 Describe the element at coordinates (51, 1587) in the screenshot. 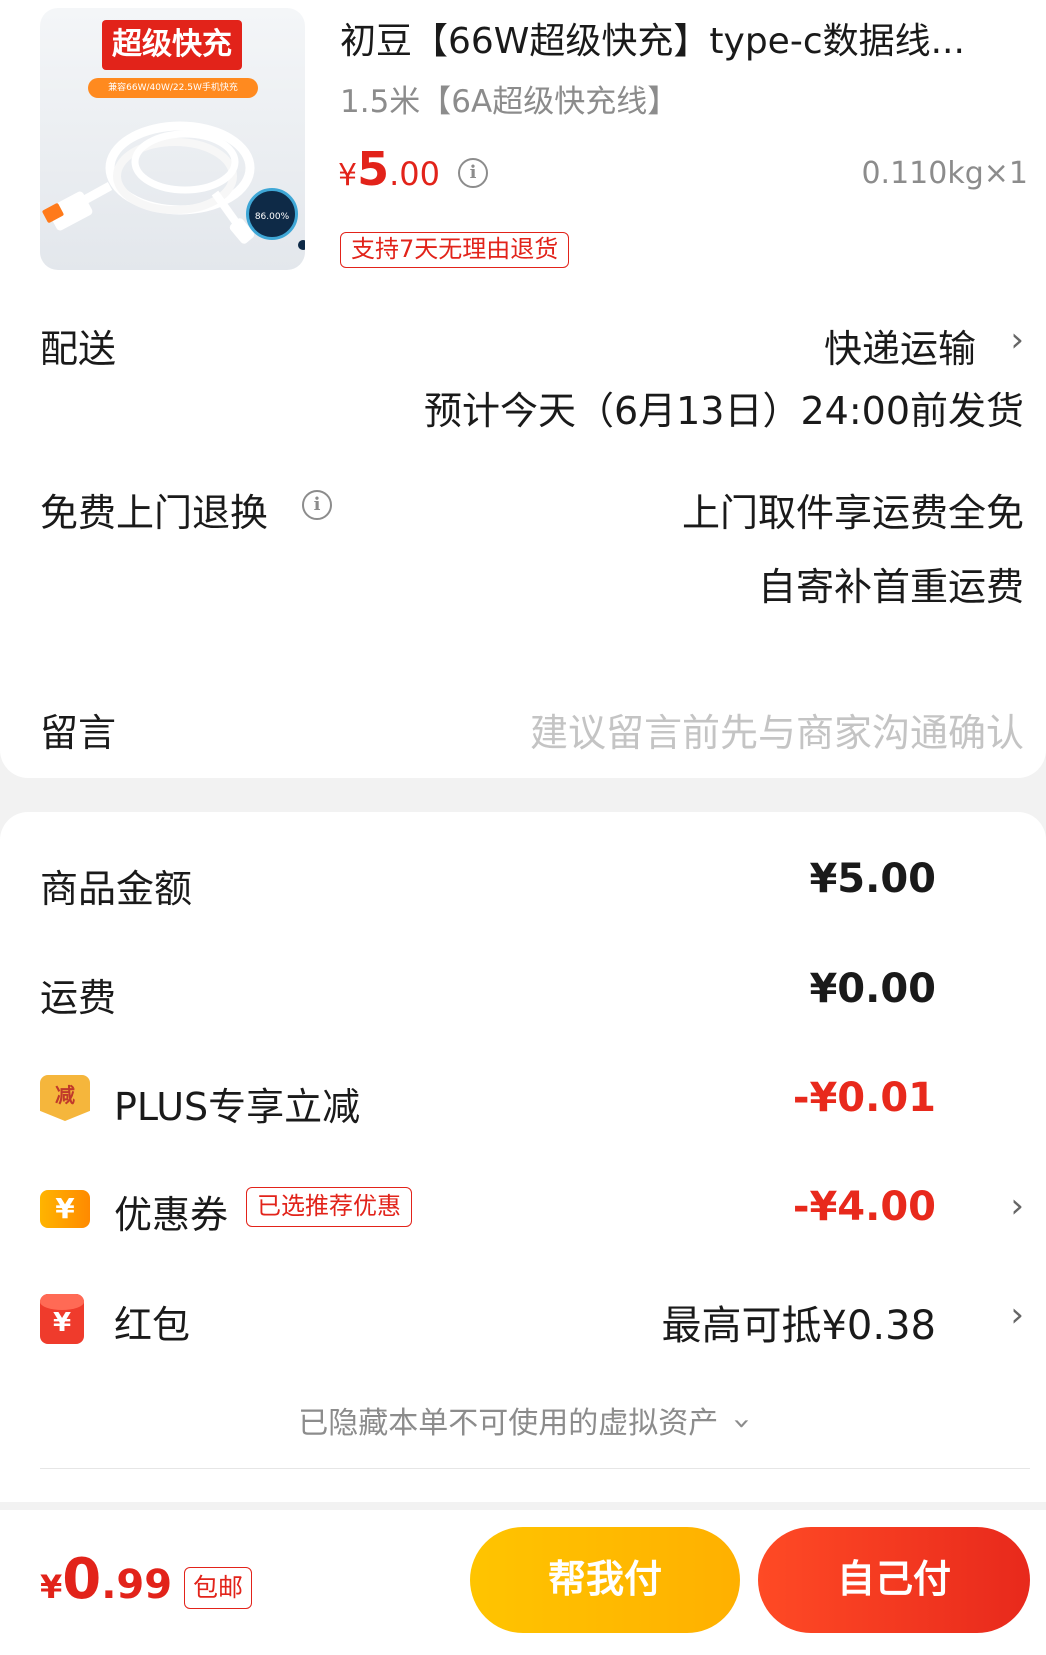

I see `total-currency: ¥` at that location.